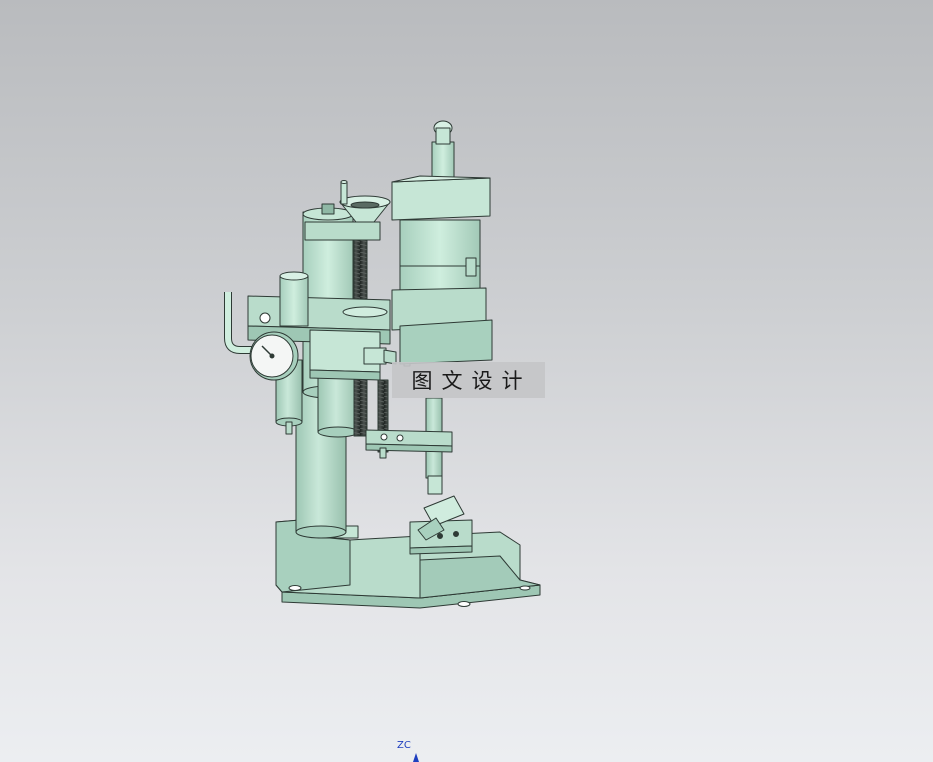  What do you see at coordinates (274, 356) in the screenshot?
I see `pressure-gauge-icon` at bounding box center [274, 356].